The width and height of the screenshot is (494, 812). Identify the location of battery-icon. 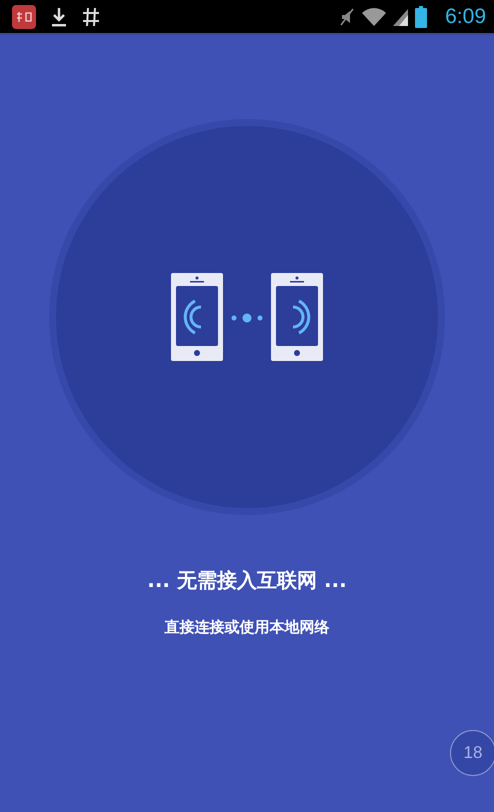
(421, 17).